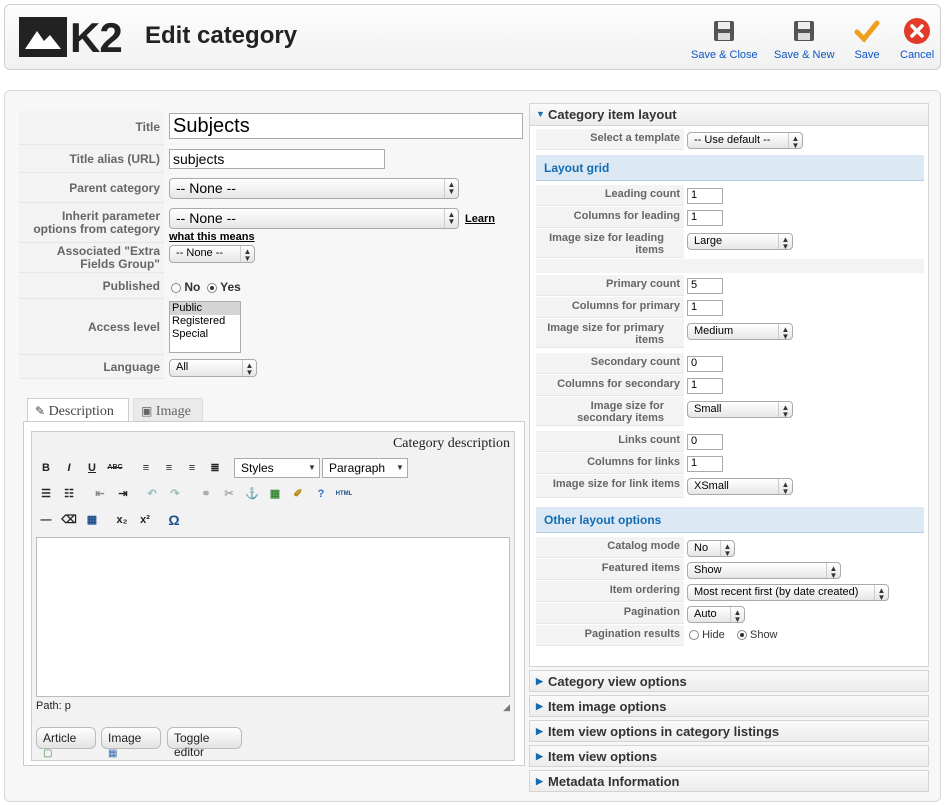 The height and width of the screenshot is (805, 945). Describe the element at coordinates (705, 364) in the screenshot. I see `secondary-count-input: 0` at that location.